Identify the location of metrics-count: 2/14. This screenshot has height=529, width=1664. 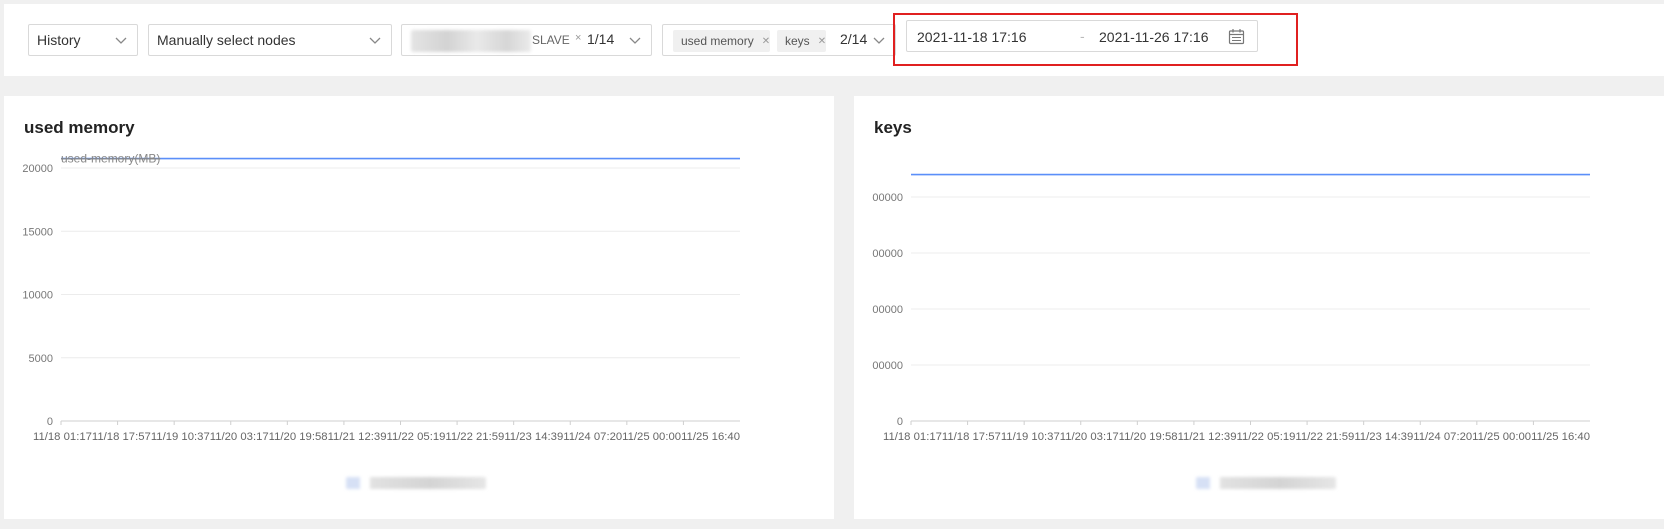
(854, 39).